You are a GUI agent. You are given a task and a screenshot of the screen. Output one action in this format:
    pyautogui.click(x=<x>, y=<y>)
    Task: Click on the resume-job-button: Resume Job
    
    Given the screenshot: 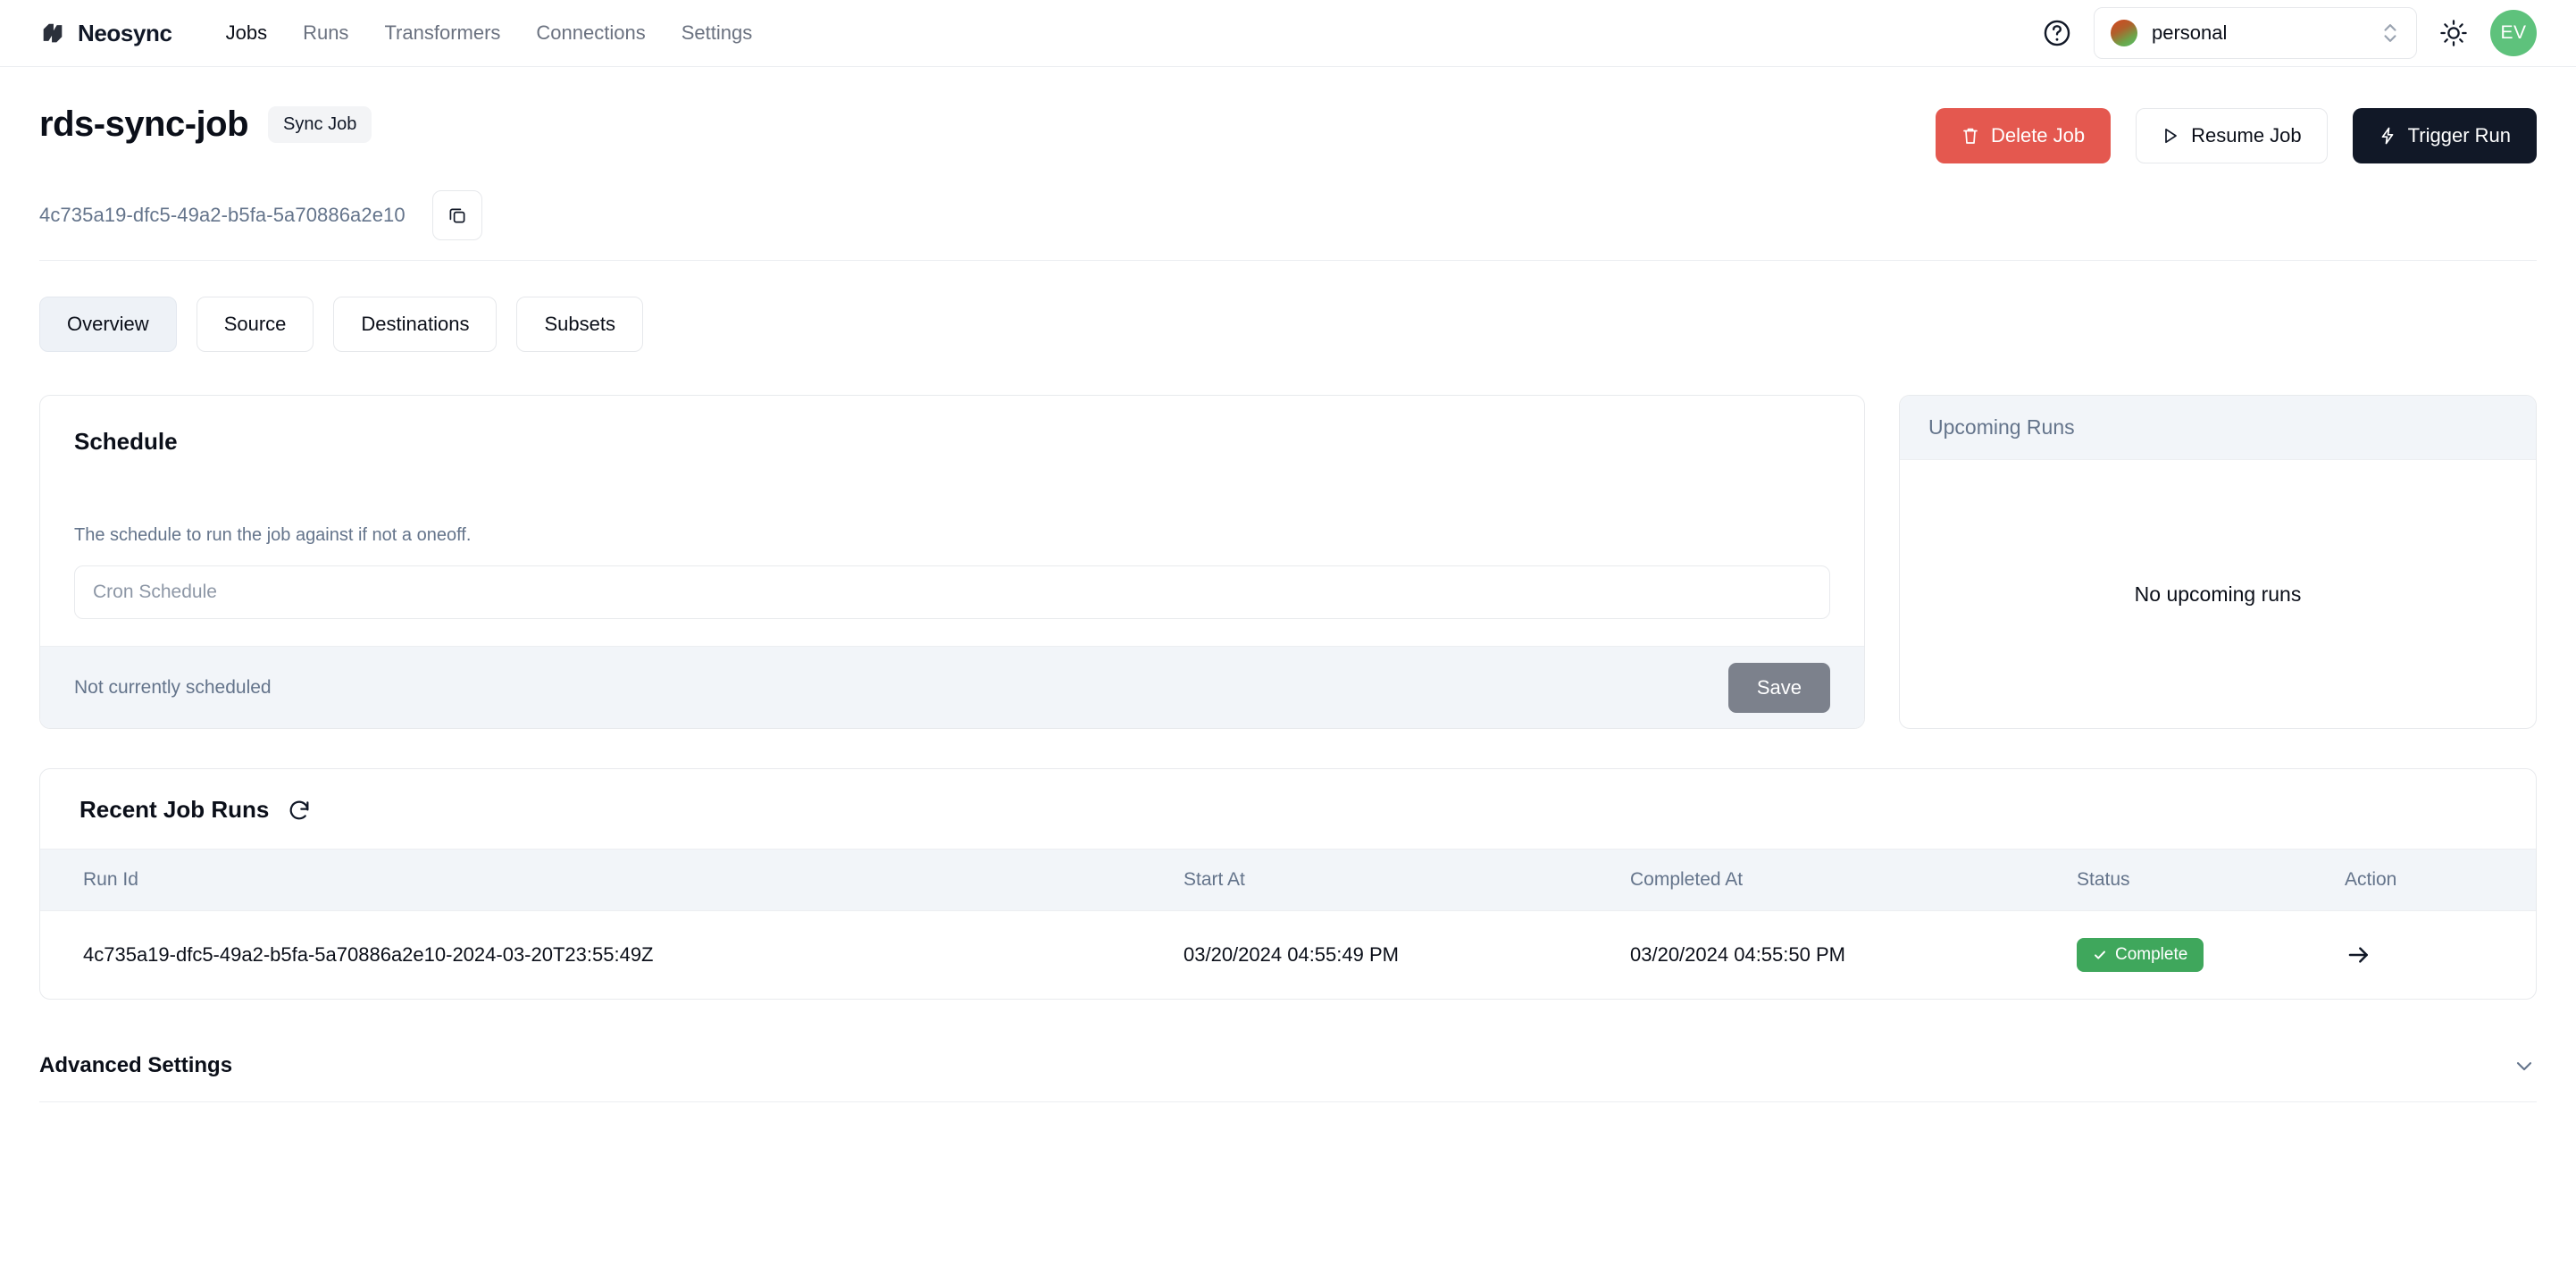 What is the action you would take?
    pyautogui.click(x=2232, y=135)
    